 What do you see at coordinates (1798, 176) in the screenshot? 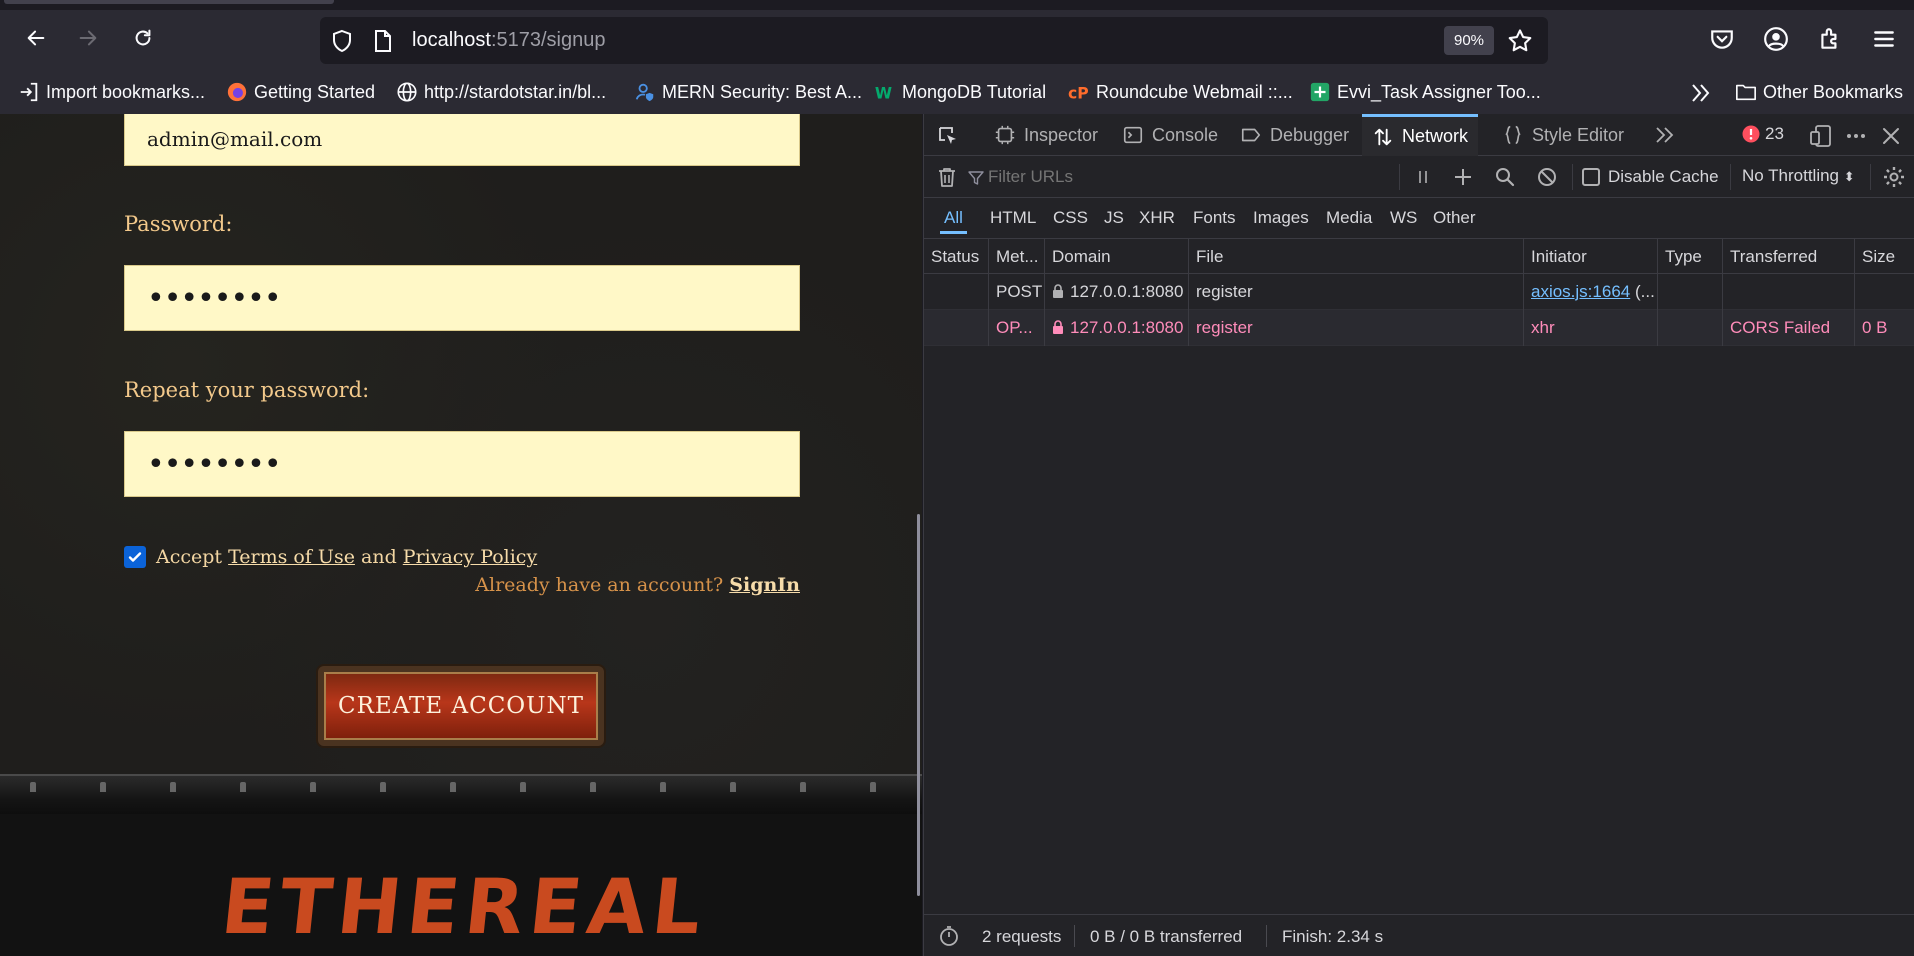
I see `throttling-select: No Throttling ⬍` at bounding box center [1798, 176].